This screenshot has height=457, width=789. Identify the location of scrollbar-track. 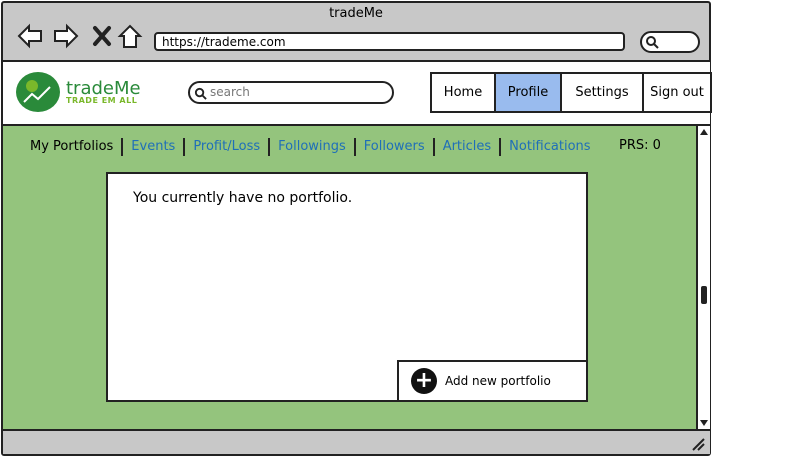
(704, 277).